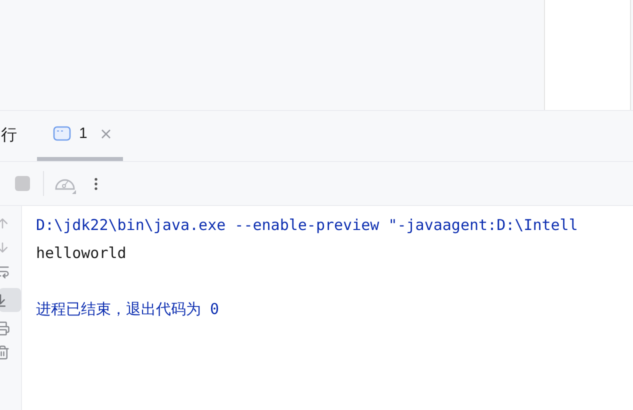 This screenshot has width=633, height=410. Describe the element at coordinates (9, 136) in the screenshot. I see `tool-window-title: 行` at that location.